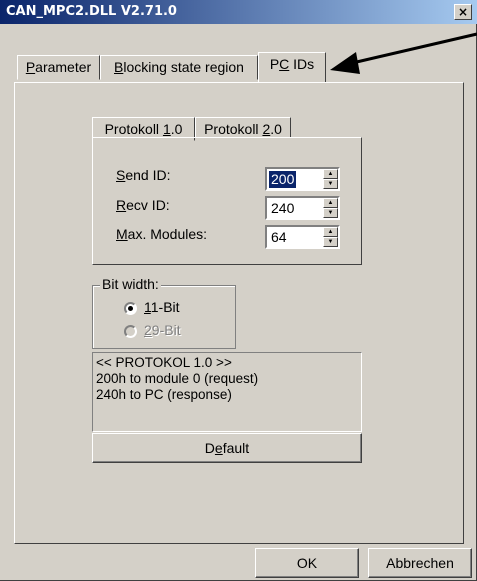 The width and height of the screenshot is (477, 581). What do you see at coordinates (30, 67) in the screenshot?
I see `tab-parameter-accesskey: P` at bounding box center [30, 67].